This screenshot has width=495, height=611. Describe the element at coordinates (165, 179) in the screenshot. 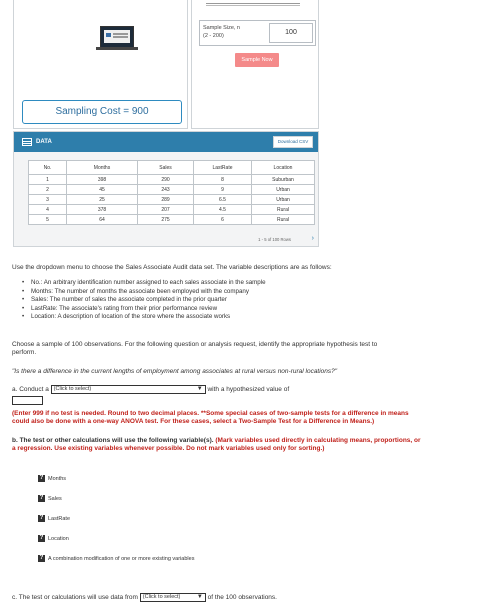

I see `table-cell: 290` at that location.